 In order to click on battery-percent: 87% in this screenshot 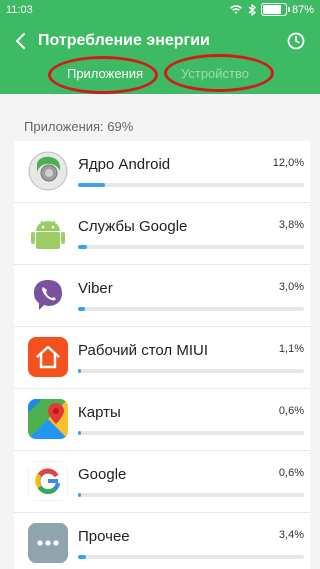, I will do `click(302, 9)`.